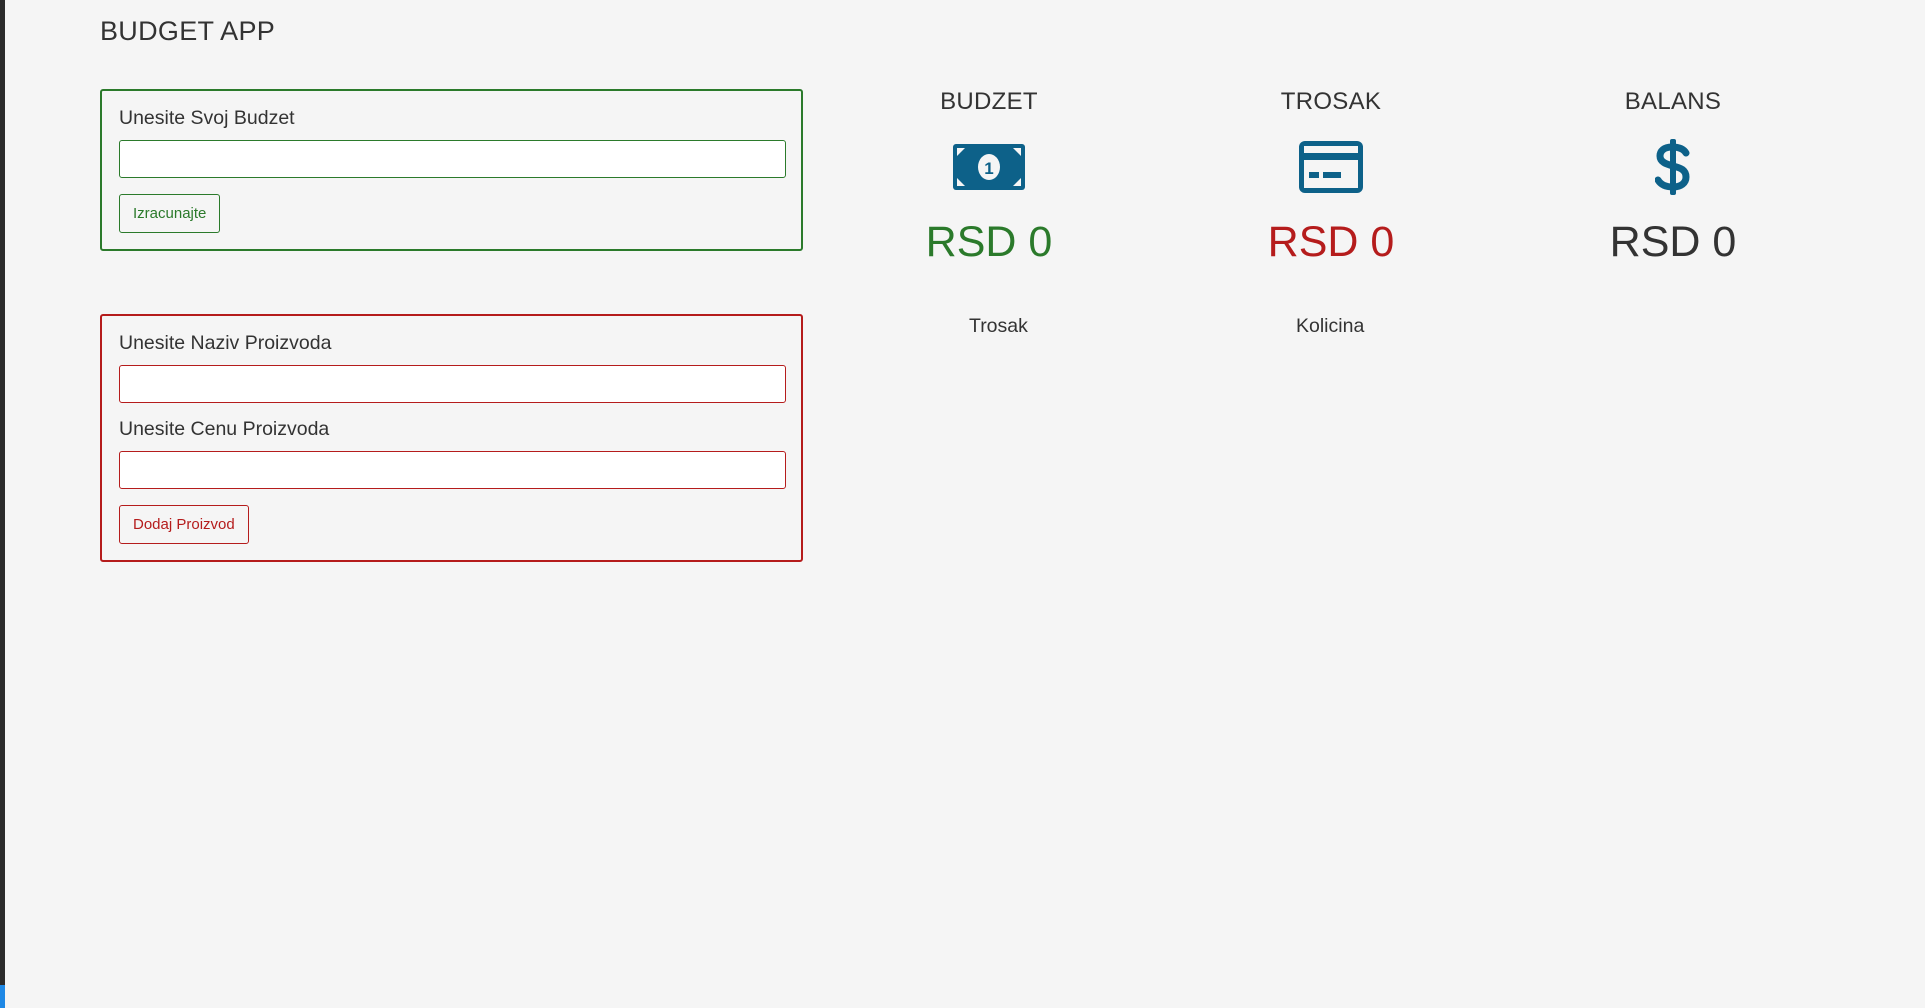 The image size is (1925, 1008). What do you see at coordinates (989, 242) in the screenshot?
I see `budget-stat-value: RSD 0` at bounding box center [989, 242].